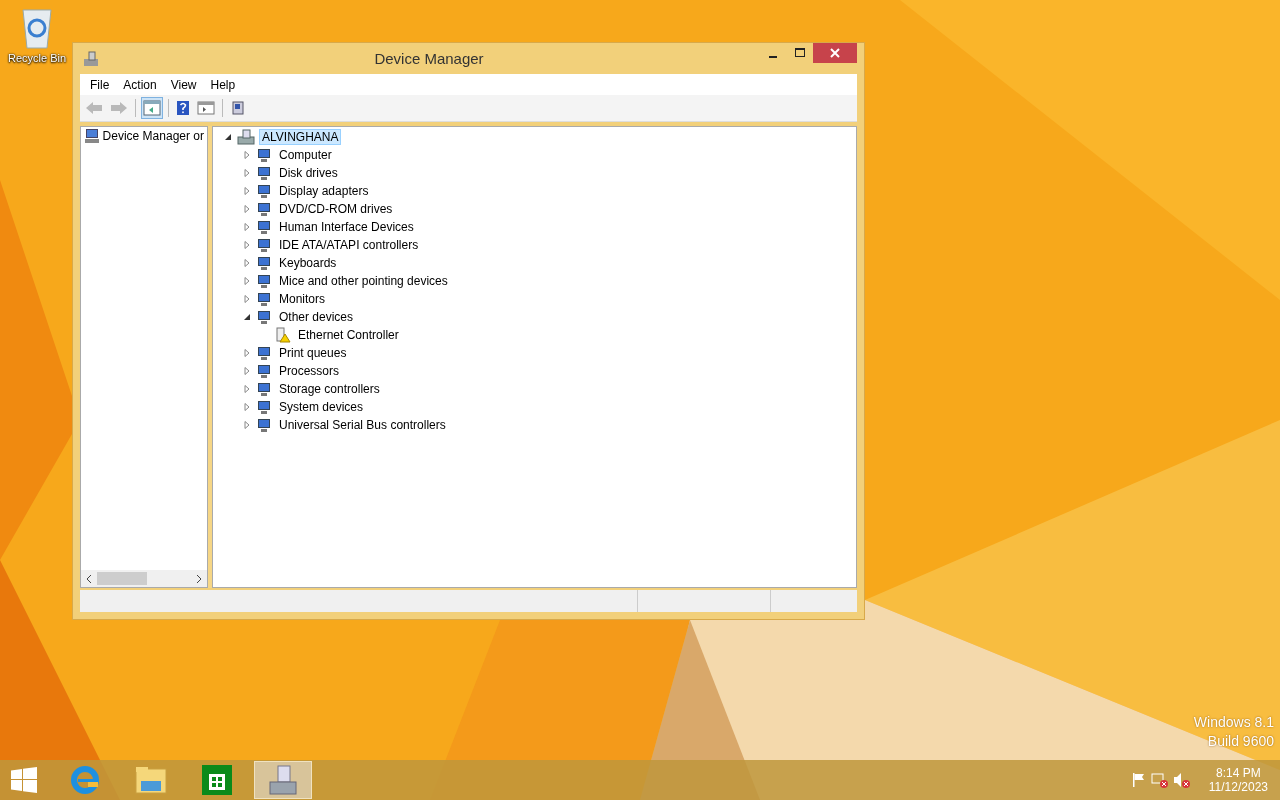 This screenshot has height=800, width=1280. I want to click on menu-item: Action, so click(140, 84).